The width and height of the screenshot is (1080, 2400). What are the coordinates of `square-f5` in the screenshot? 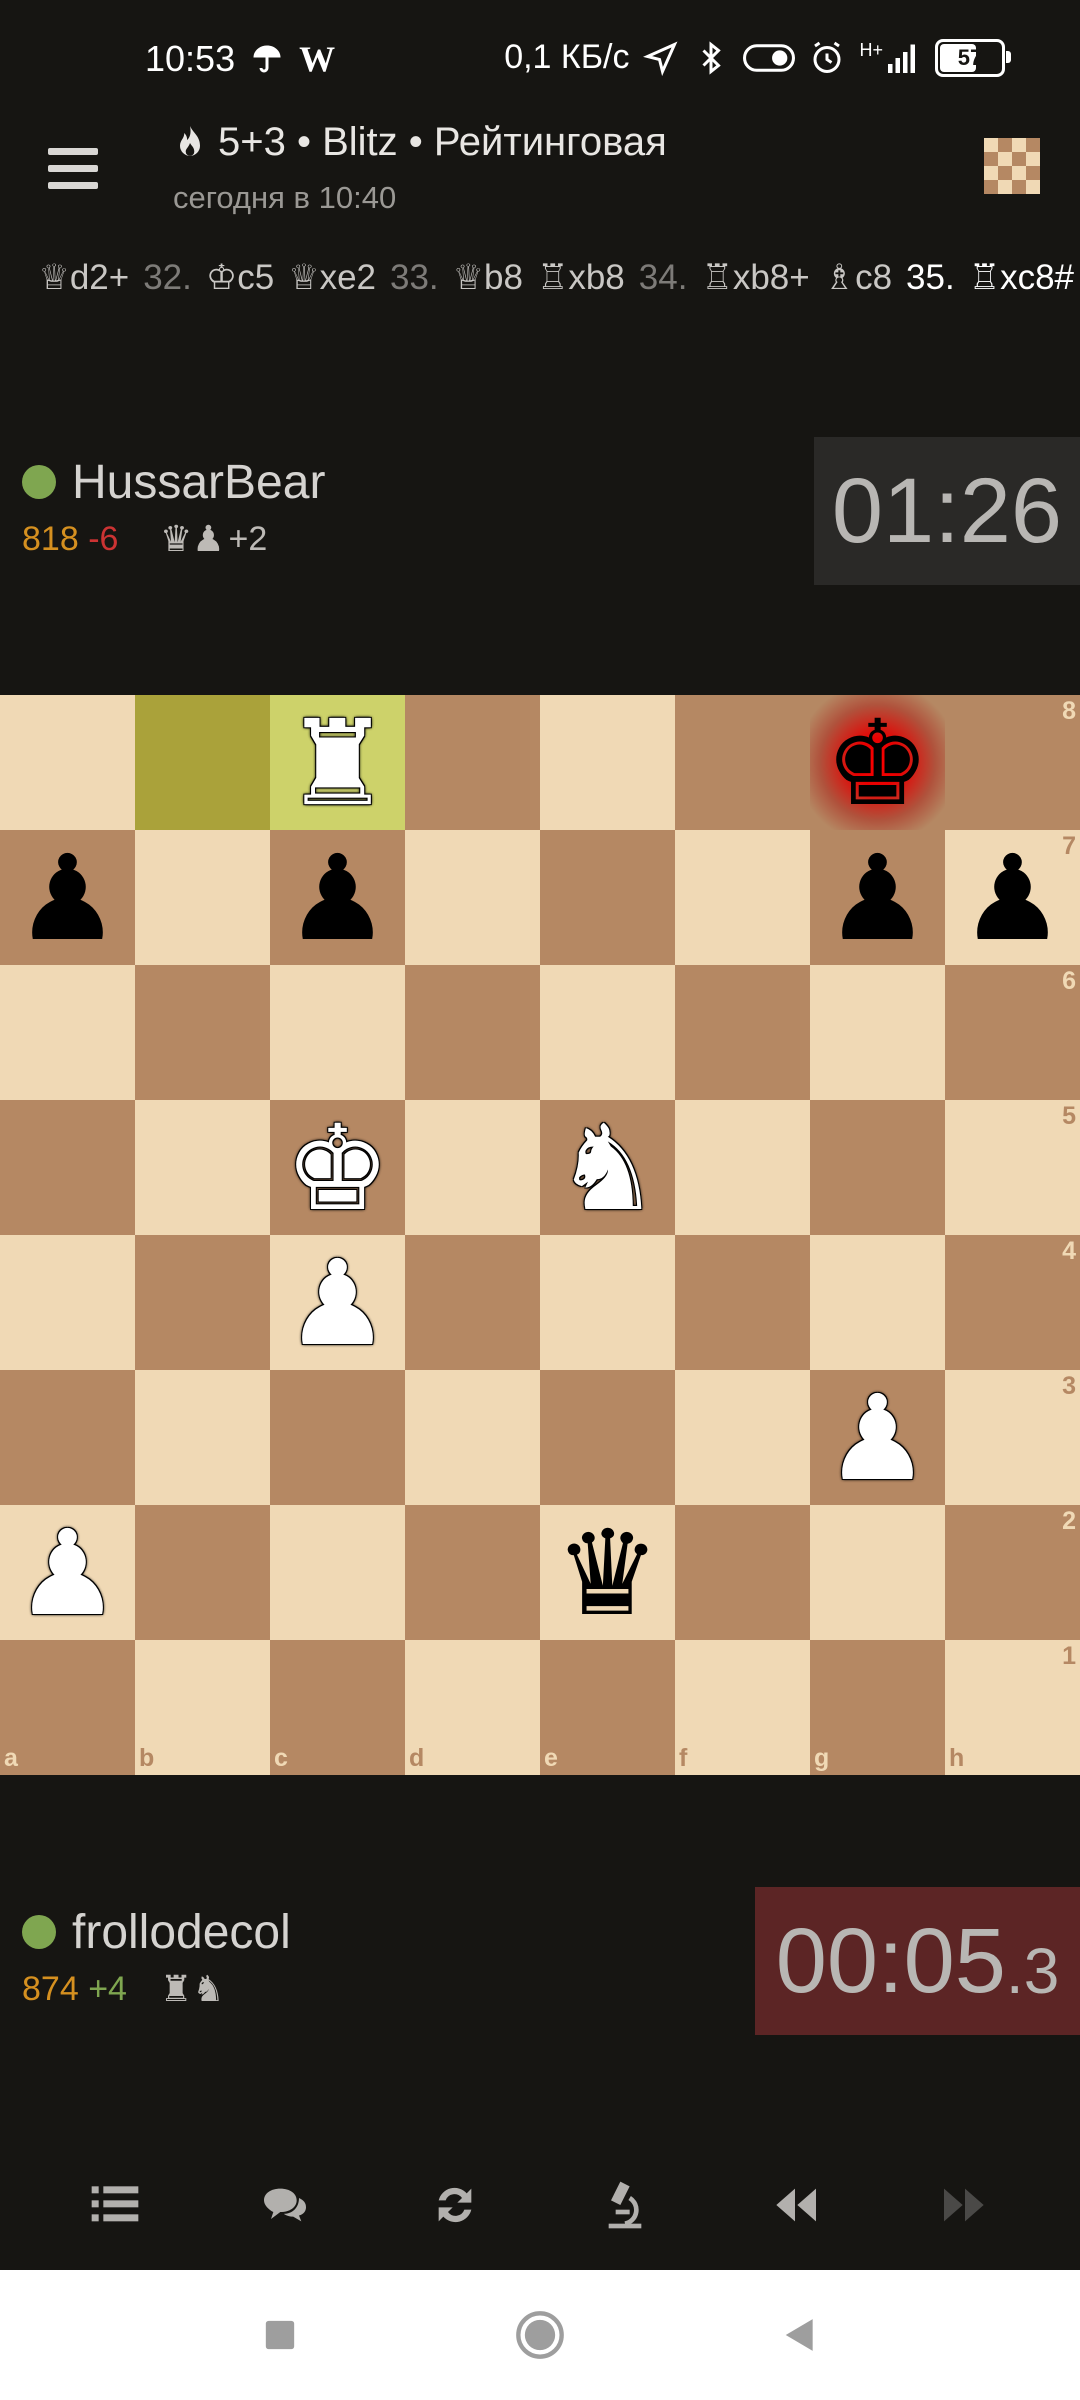 It's located at (742, 1167).